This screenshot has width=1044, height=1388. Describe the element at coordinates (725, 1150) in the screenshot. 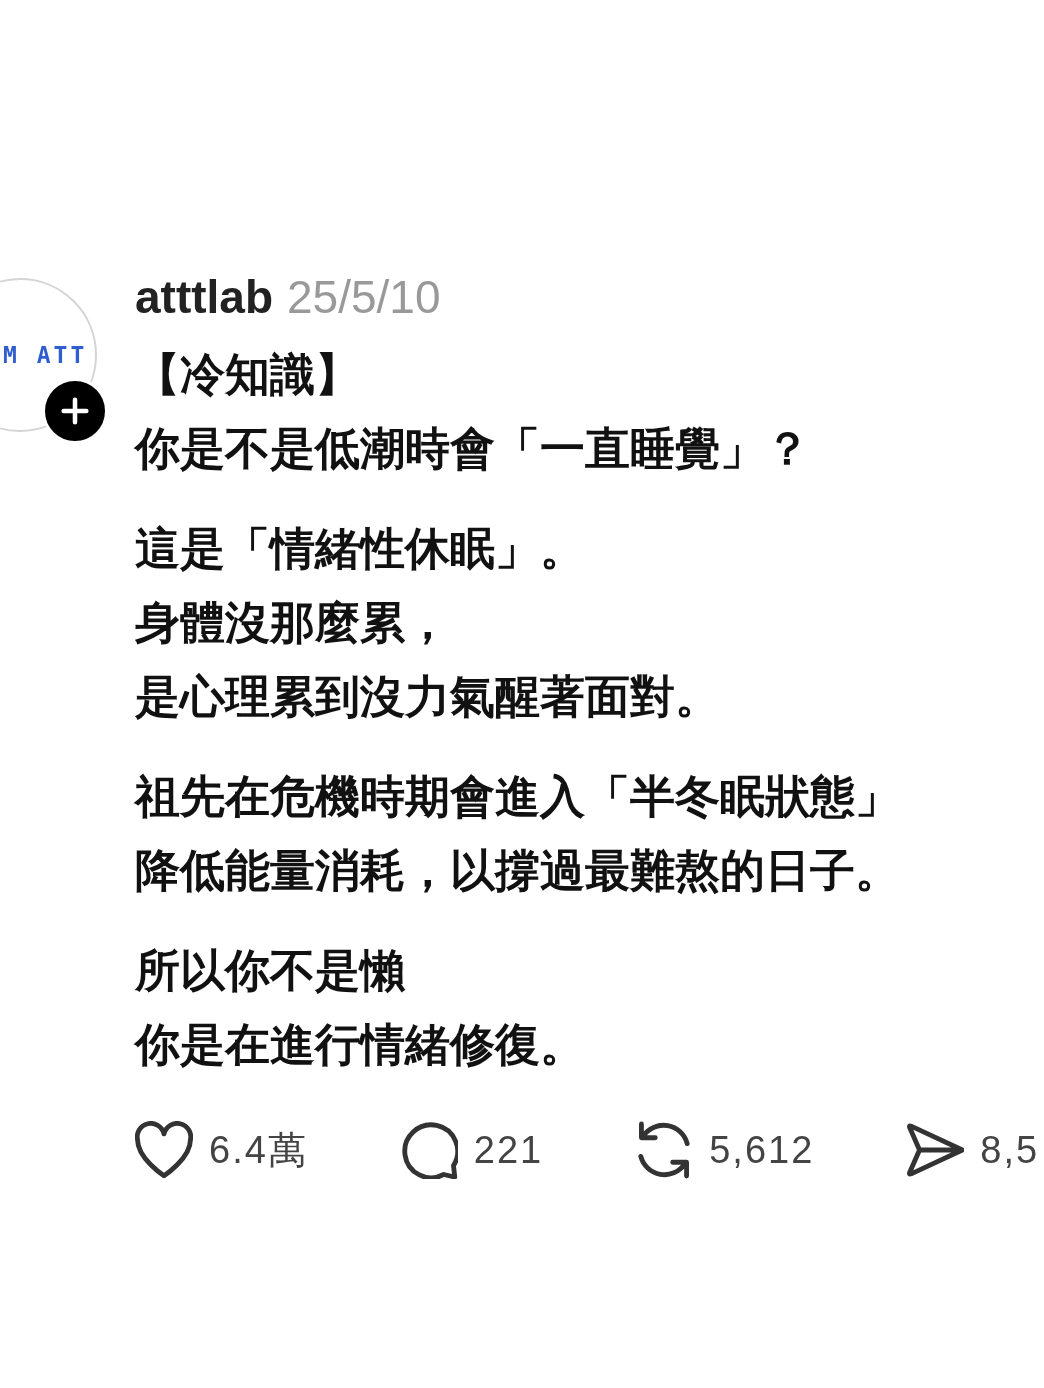

I see `repost-button: 5,612` at that location.